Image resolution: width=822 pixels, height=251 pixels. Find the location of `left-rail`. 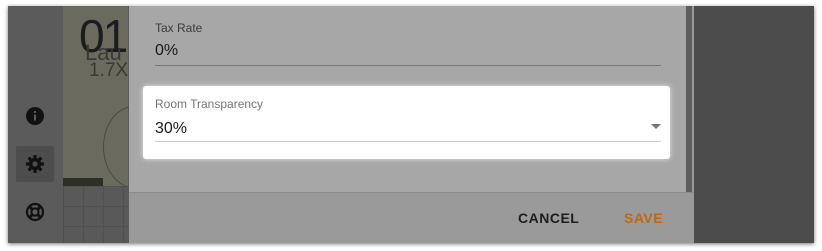

left-rail is located at coordinates (35, 124).